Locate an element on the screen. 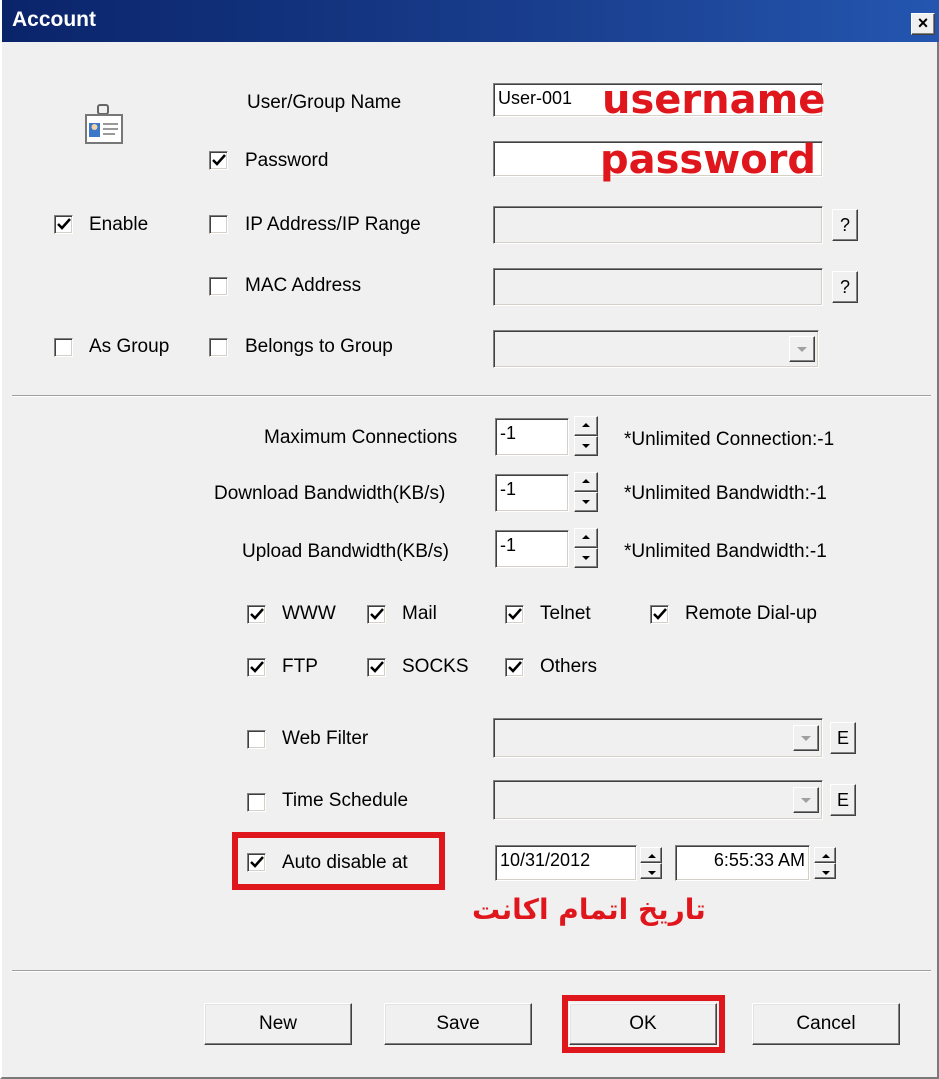 Image resolution: width=939 pixels, height=1079 pixels. others-label: Others is located at coordinates (569, 666).